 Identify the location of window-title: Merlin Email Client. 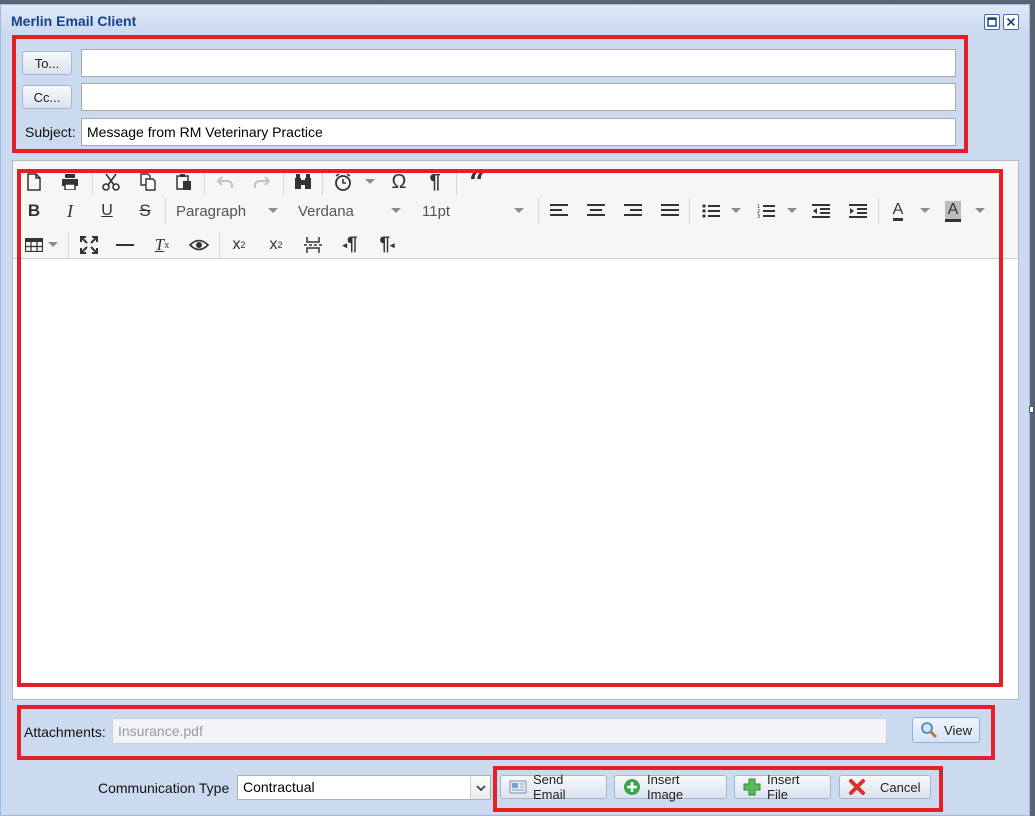
(74, 21).